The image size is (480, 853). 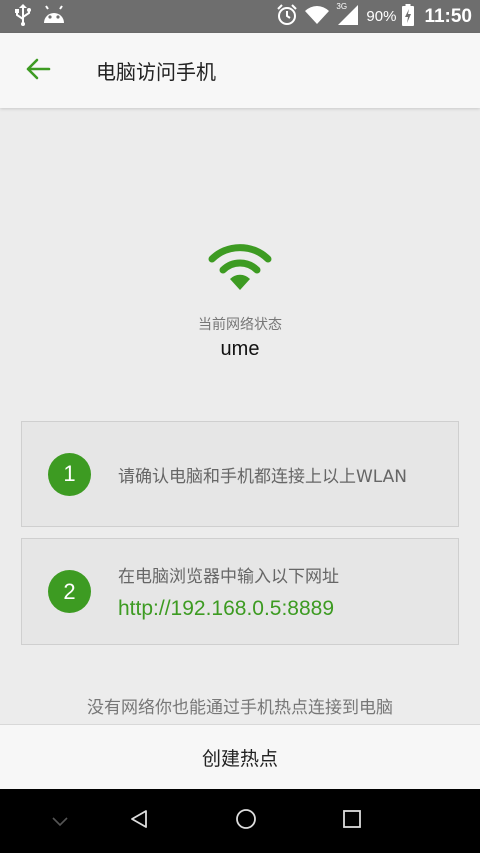 I want to click on back-arrow-icon, so click(x=38, y=71).